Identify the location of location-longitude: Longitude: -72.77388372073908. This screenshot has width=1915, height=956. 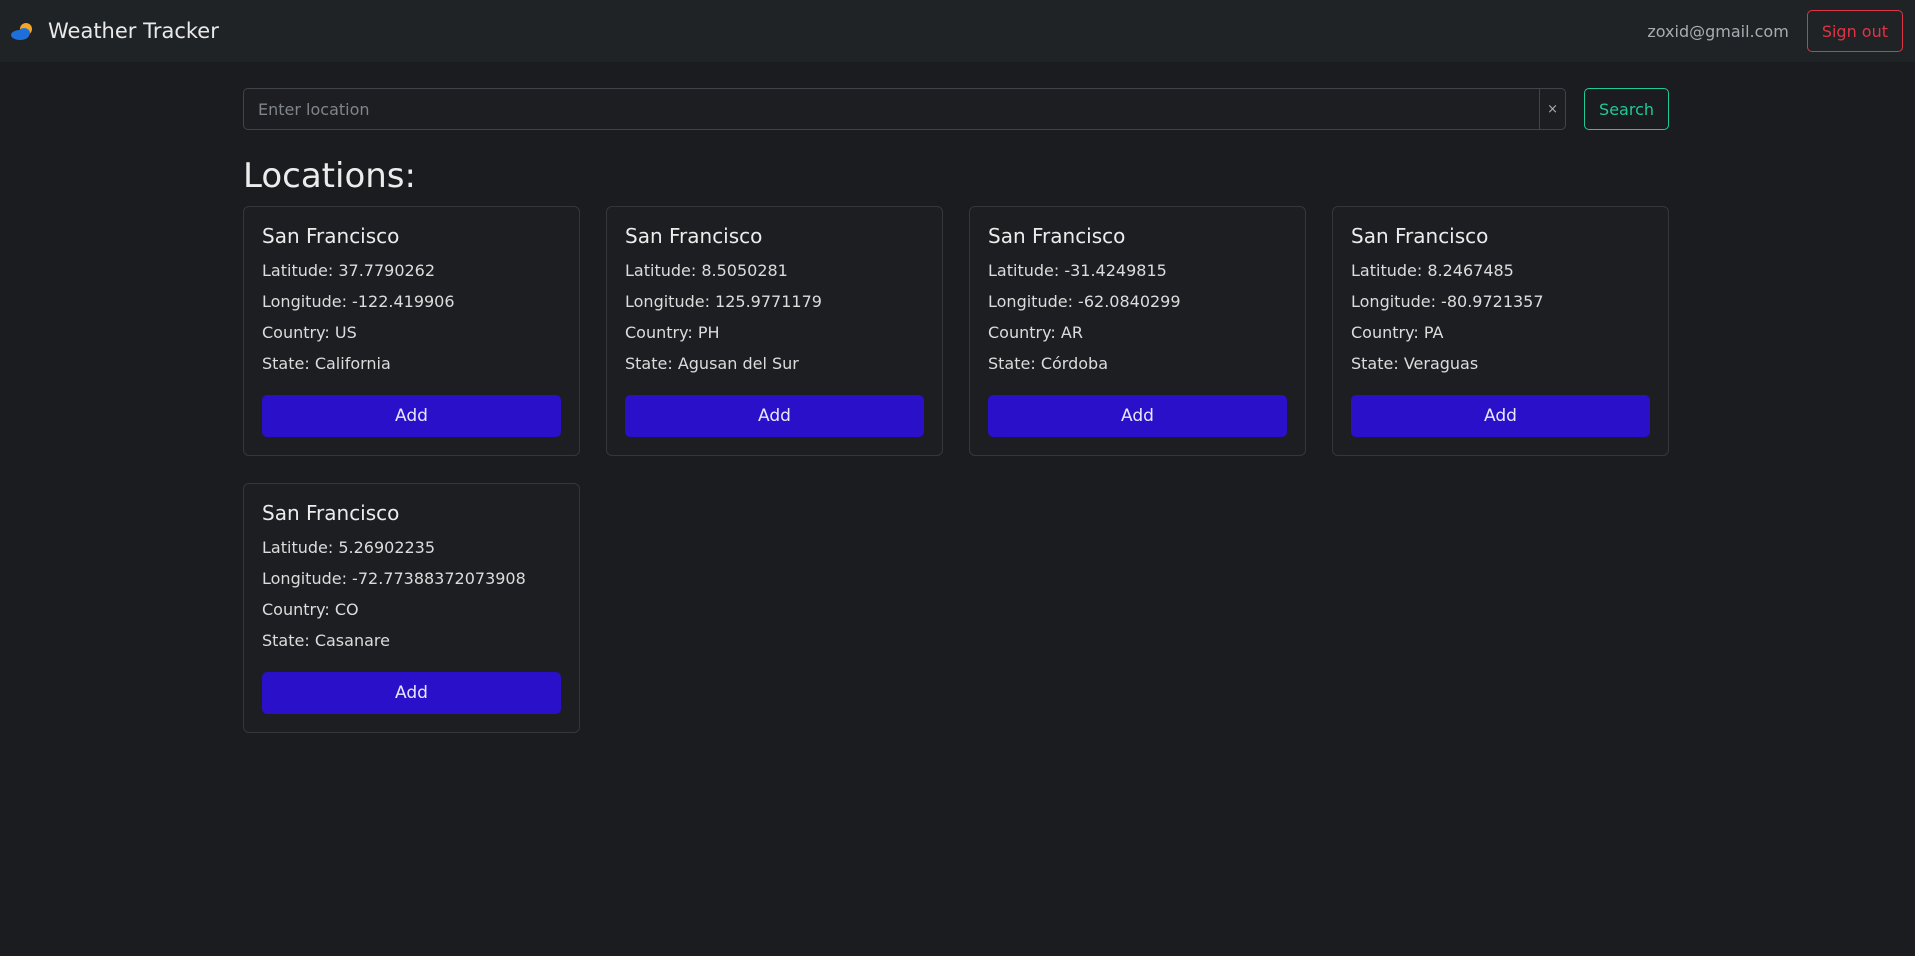
(394, 578).